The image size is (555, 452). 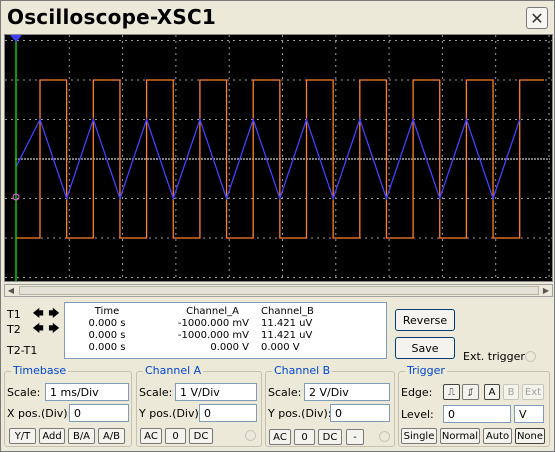 I want to click on diff-channel-a: 0.000 V, so click(x=229, y=347).